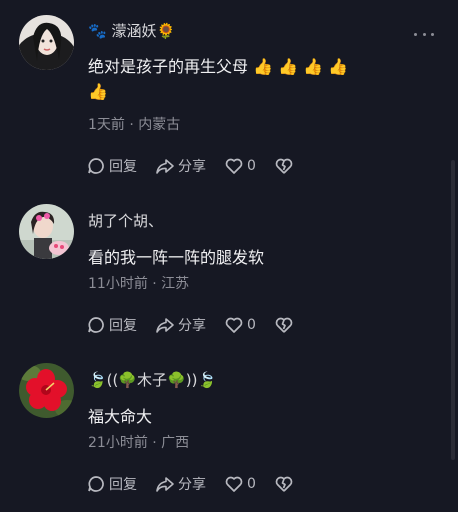  What do you see at coordinates (453, 310) in the screenshot?
I see `scrollbar` at bounding box center [453, 310].